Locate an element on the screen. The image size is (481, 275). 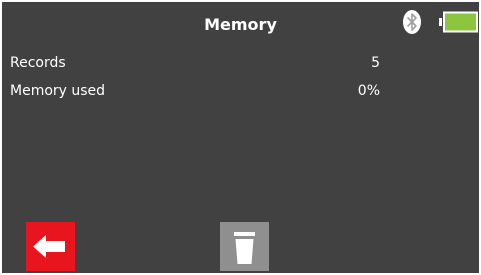
memory-used-row: Memory used 0% is located at coordinates (195, 93).